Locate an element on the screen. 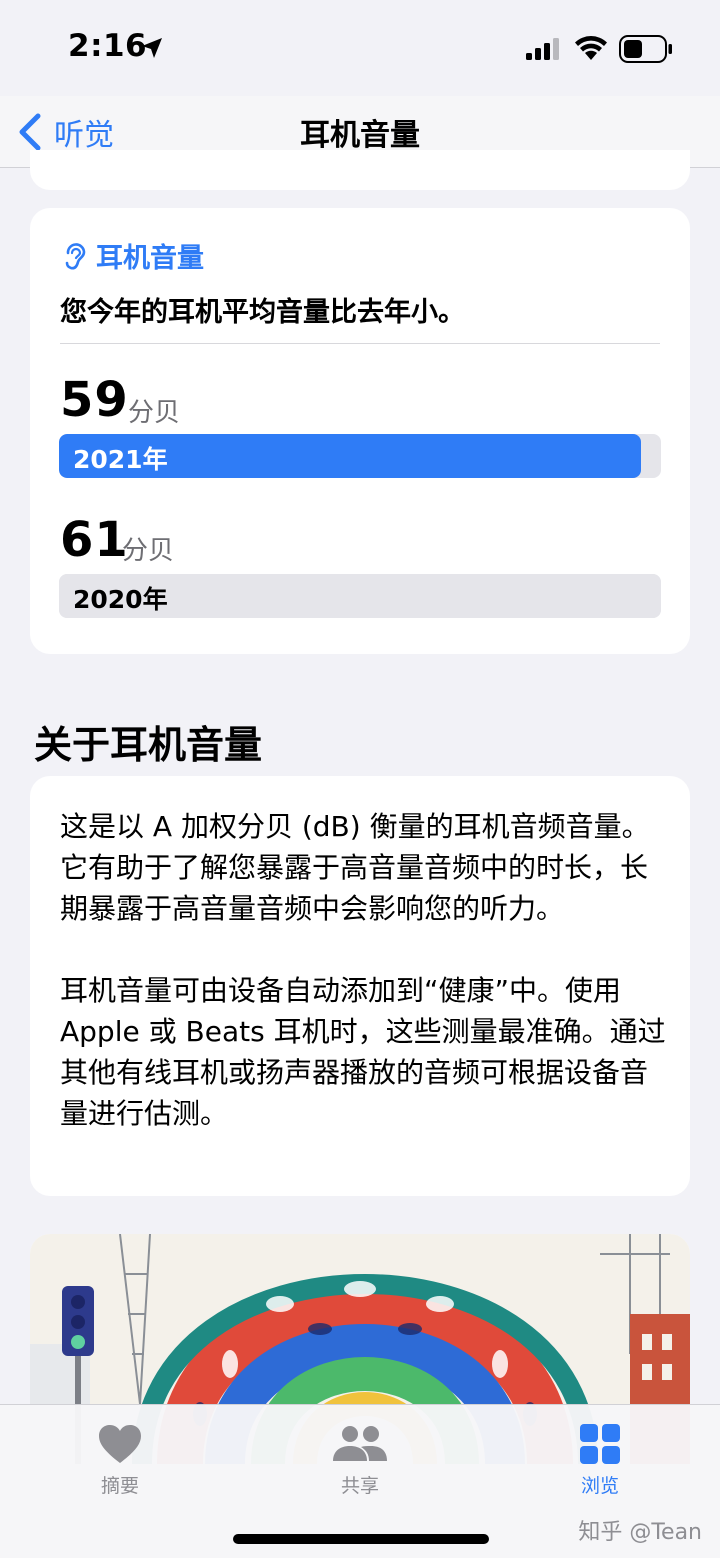  metric-unit-2020: 分贝 is located at coordinates (148, 551).